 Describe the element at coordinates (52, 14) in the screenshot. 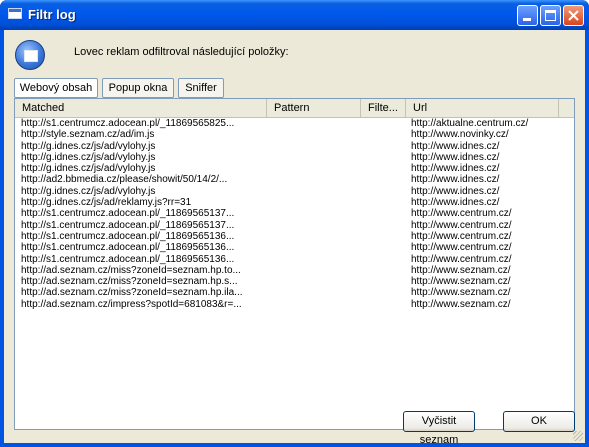

I see `window-title: Filtr log` at that location.